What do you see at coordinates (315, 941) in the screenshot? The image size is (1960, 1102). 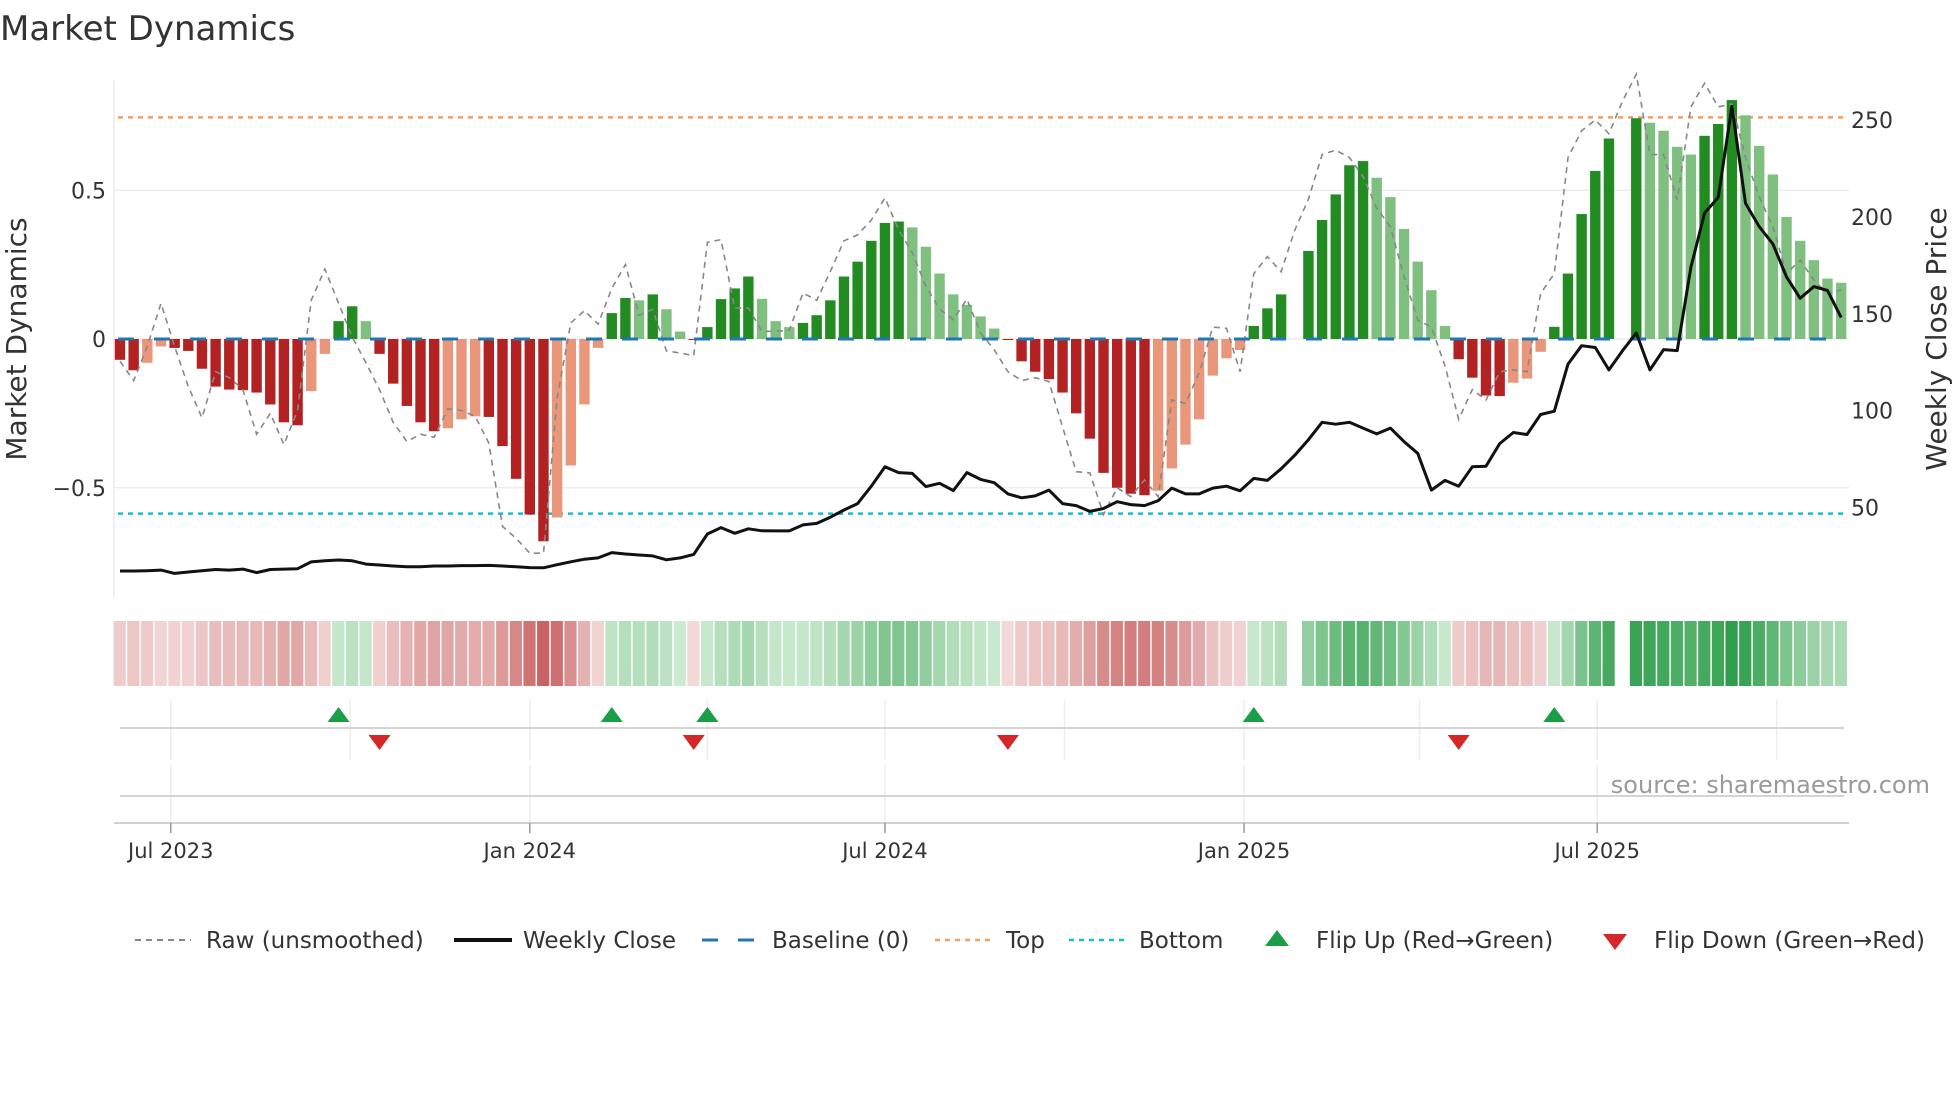 I see `legend-label: Raw (unsmoothed)` at bounding box center [315, 941].